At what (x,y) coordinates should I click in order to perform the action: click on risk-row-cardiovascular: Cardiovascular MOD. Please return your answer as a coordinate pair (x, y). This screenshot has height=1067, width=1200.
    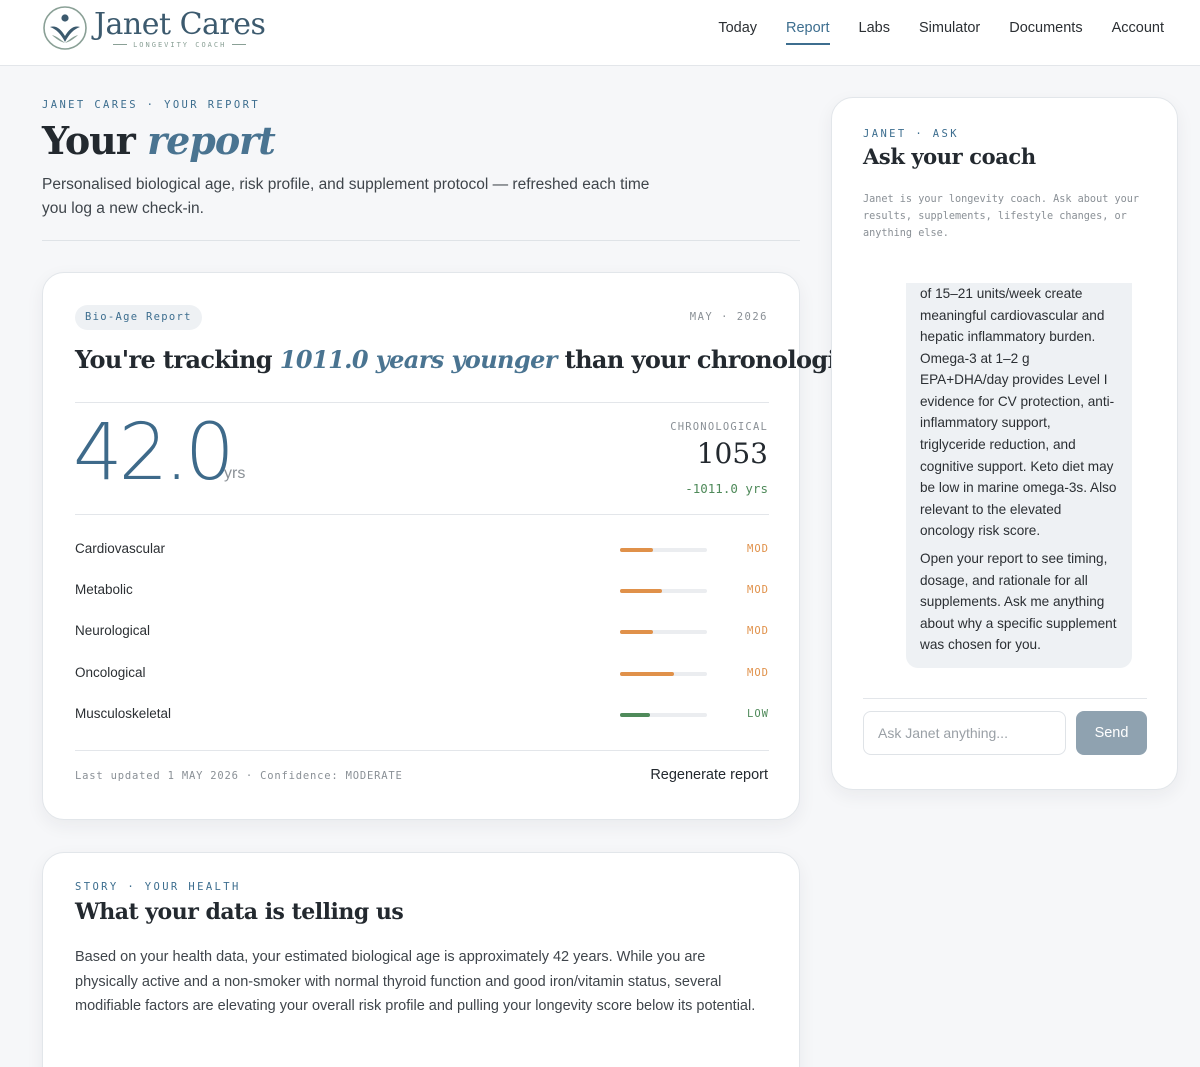
    Looking at the image, I should click on (422, 549).